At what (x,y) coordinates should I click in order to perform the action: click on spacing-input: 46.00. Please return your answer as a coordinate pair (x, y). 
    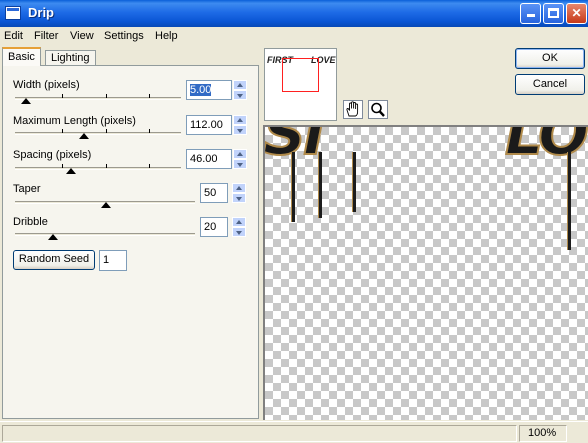
    Looking at the image, I should click on (209, 159).